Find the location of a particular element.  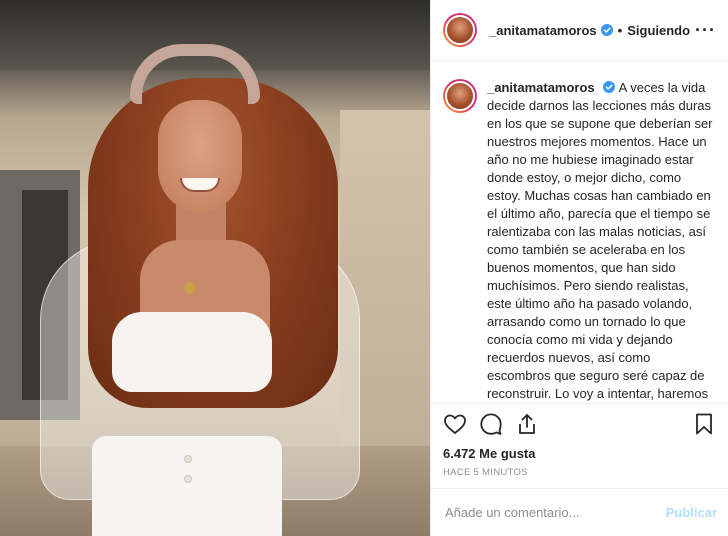

more-options-icon: ··· is located at coordinates (705, 30).